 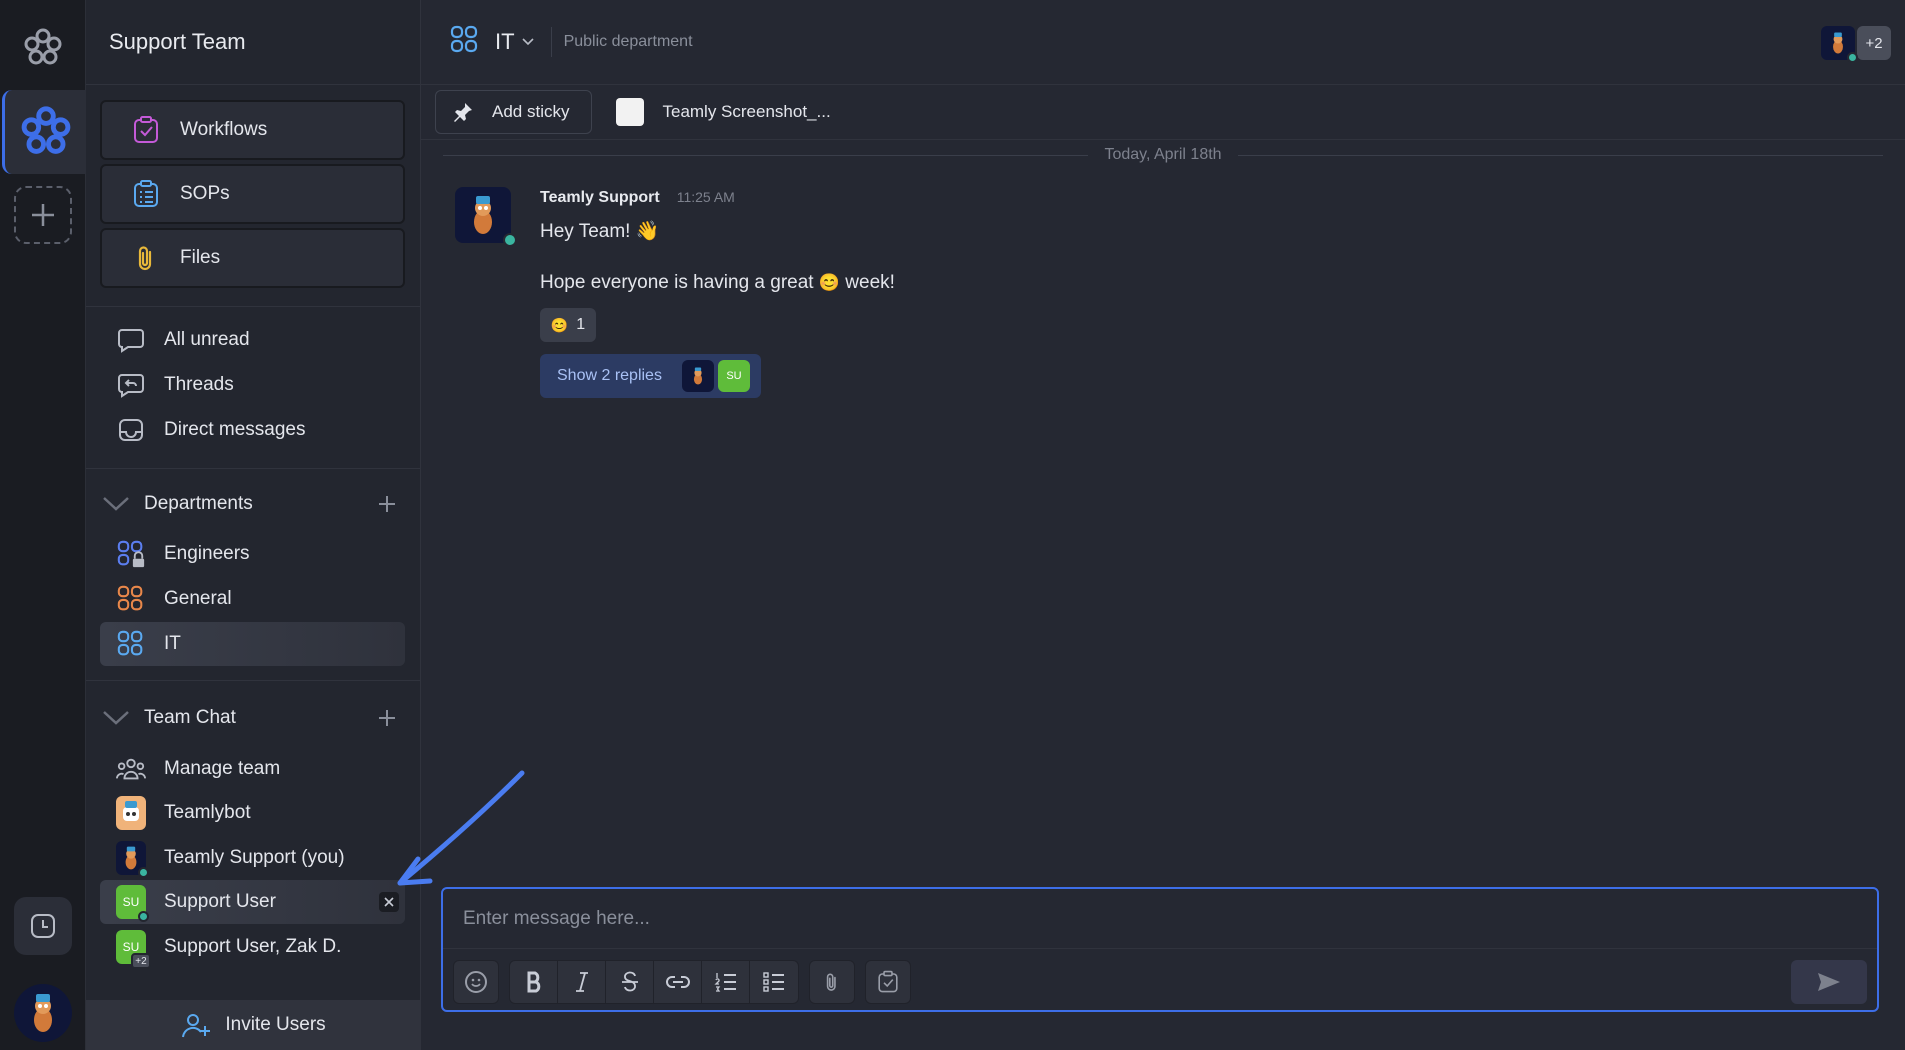 I want to click on add-sticky-button: Add sticky, so click(x=514, y=112).